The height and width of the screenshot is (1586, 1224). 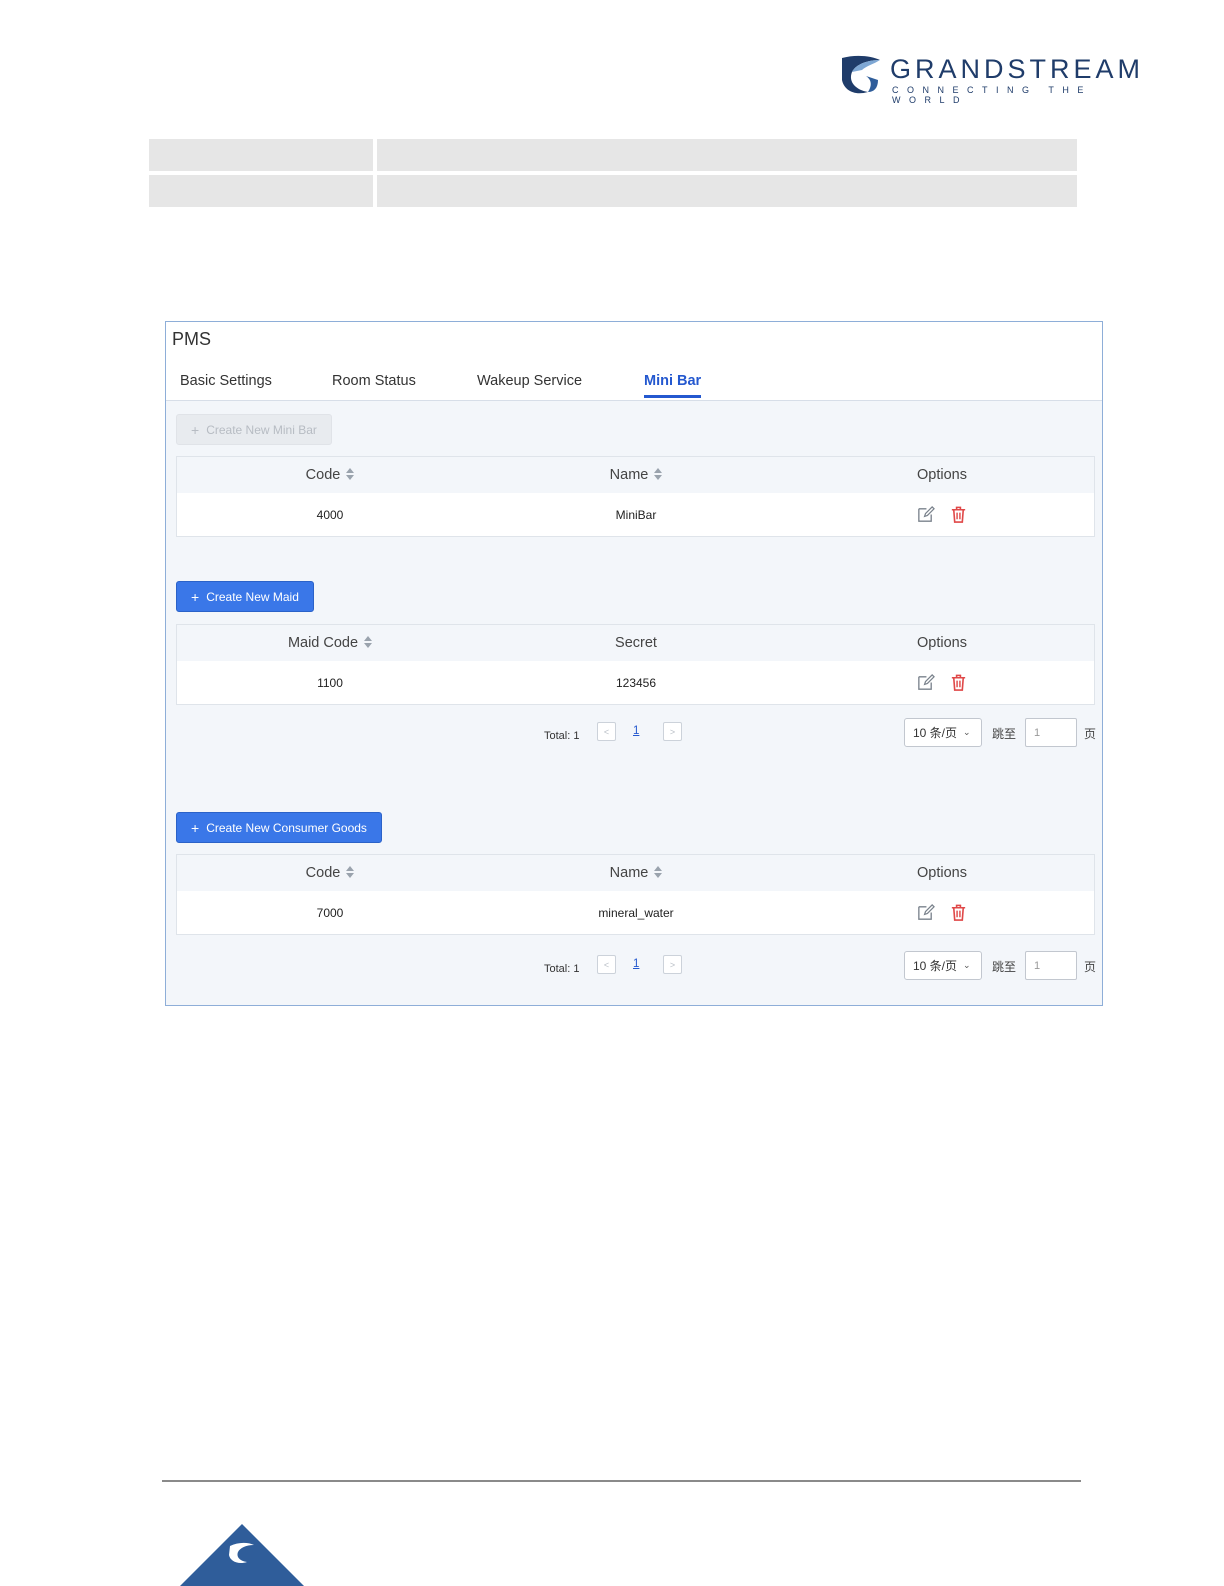 I want to click on maid-pagination: Total: 1 < 1 > 10 条/页 ⌄ 跳至 1 页, so click(x=636, y=735).